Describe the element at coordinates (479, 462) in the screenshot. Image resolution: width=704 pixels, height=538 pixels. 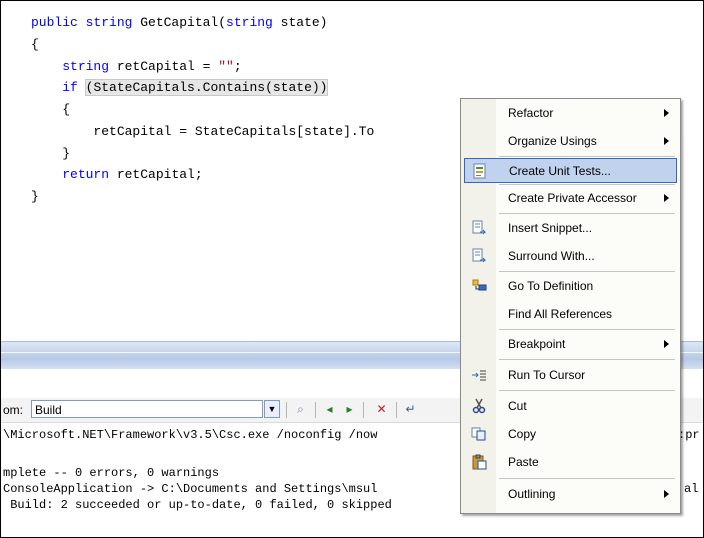
I see `paste-icon` at that location.